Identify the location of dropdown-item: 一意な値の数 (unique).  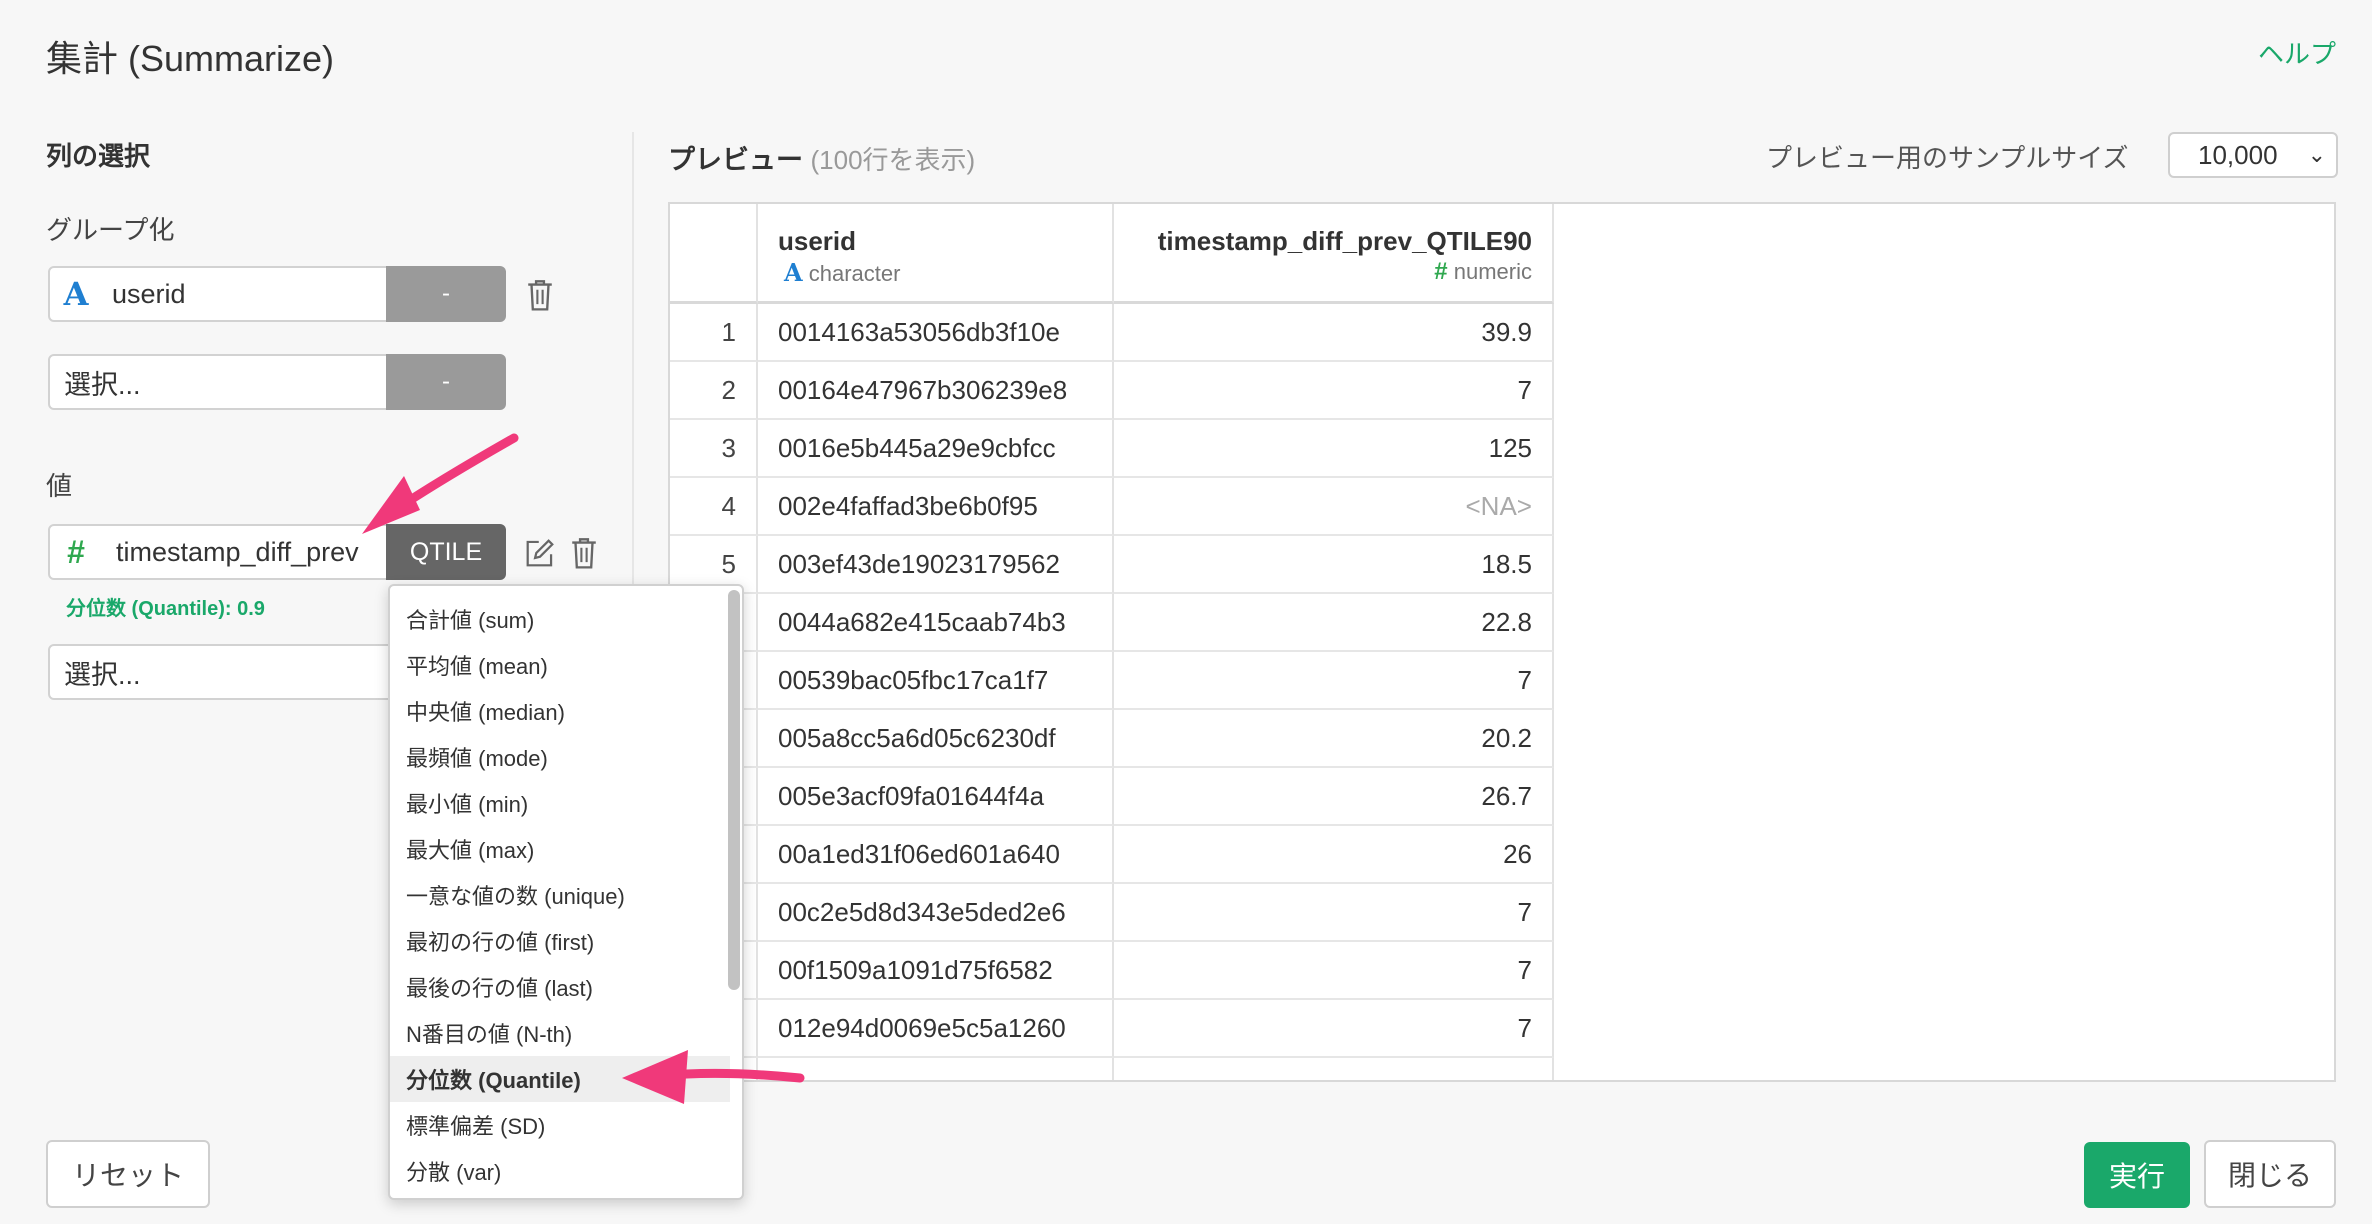
(560, 895).